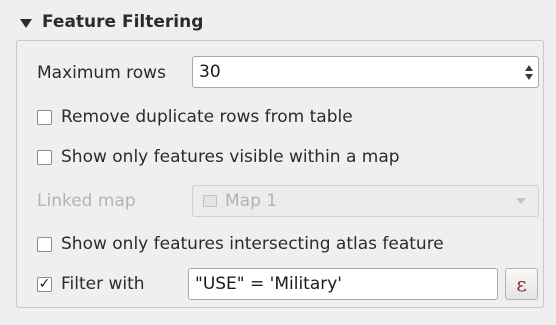  I want to click on linked-map-value: Map 1, so click(251, 201).